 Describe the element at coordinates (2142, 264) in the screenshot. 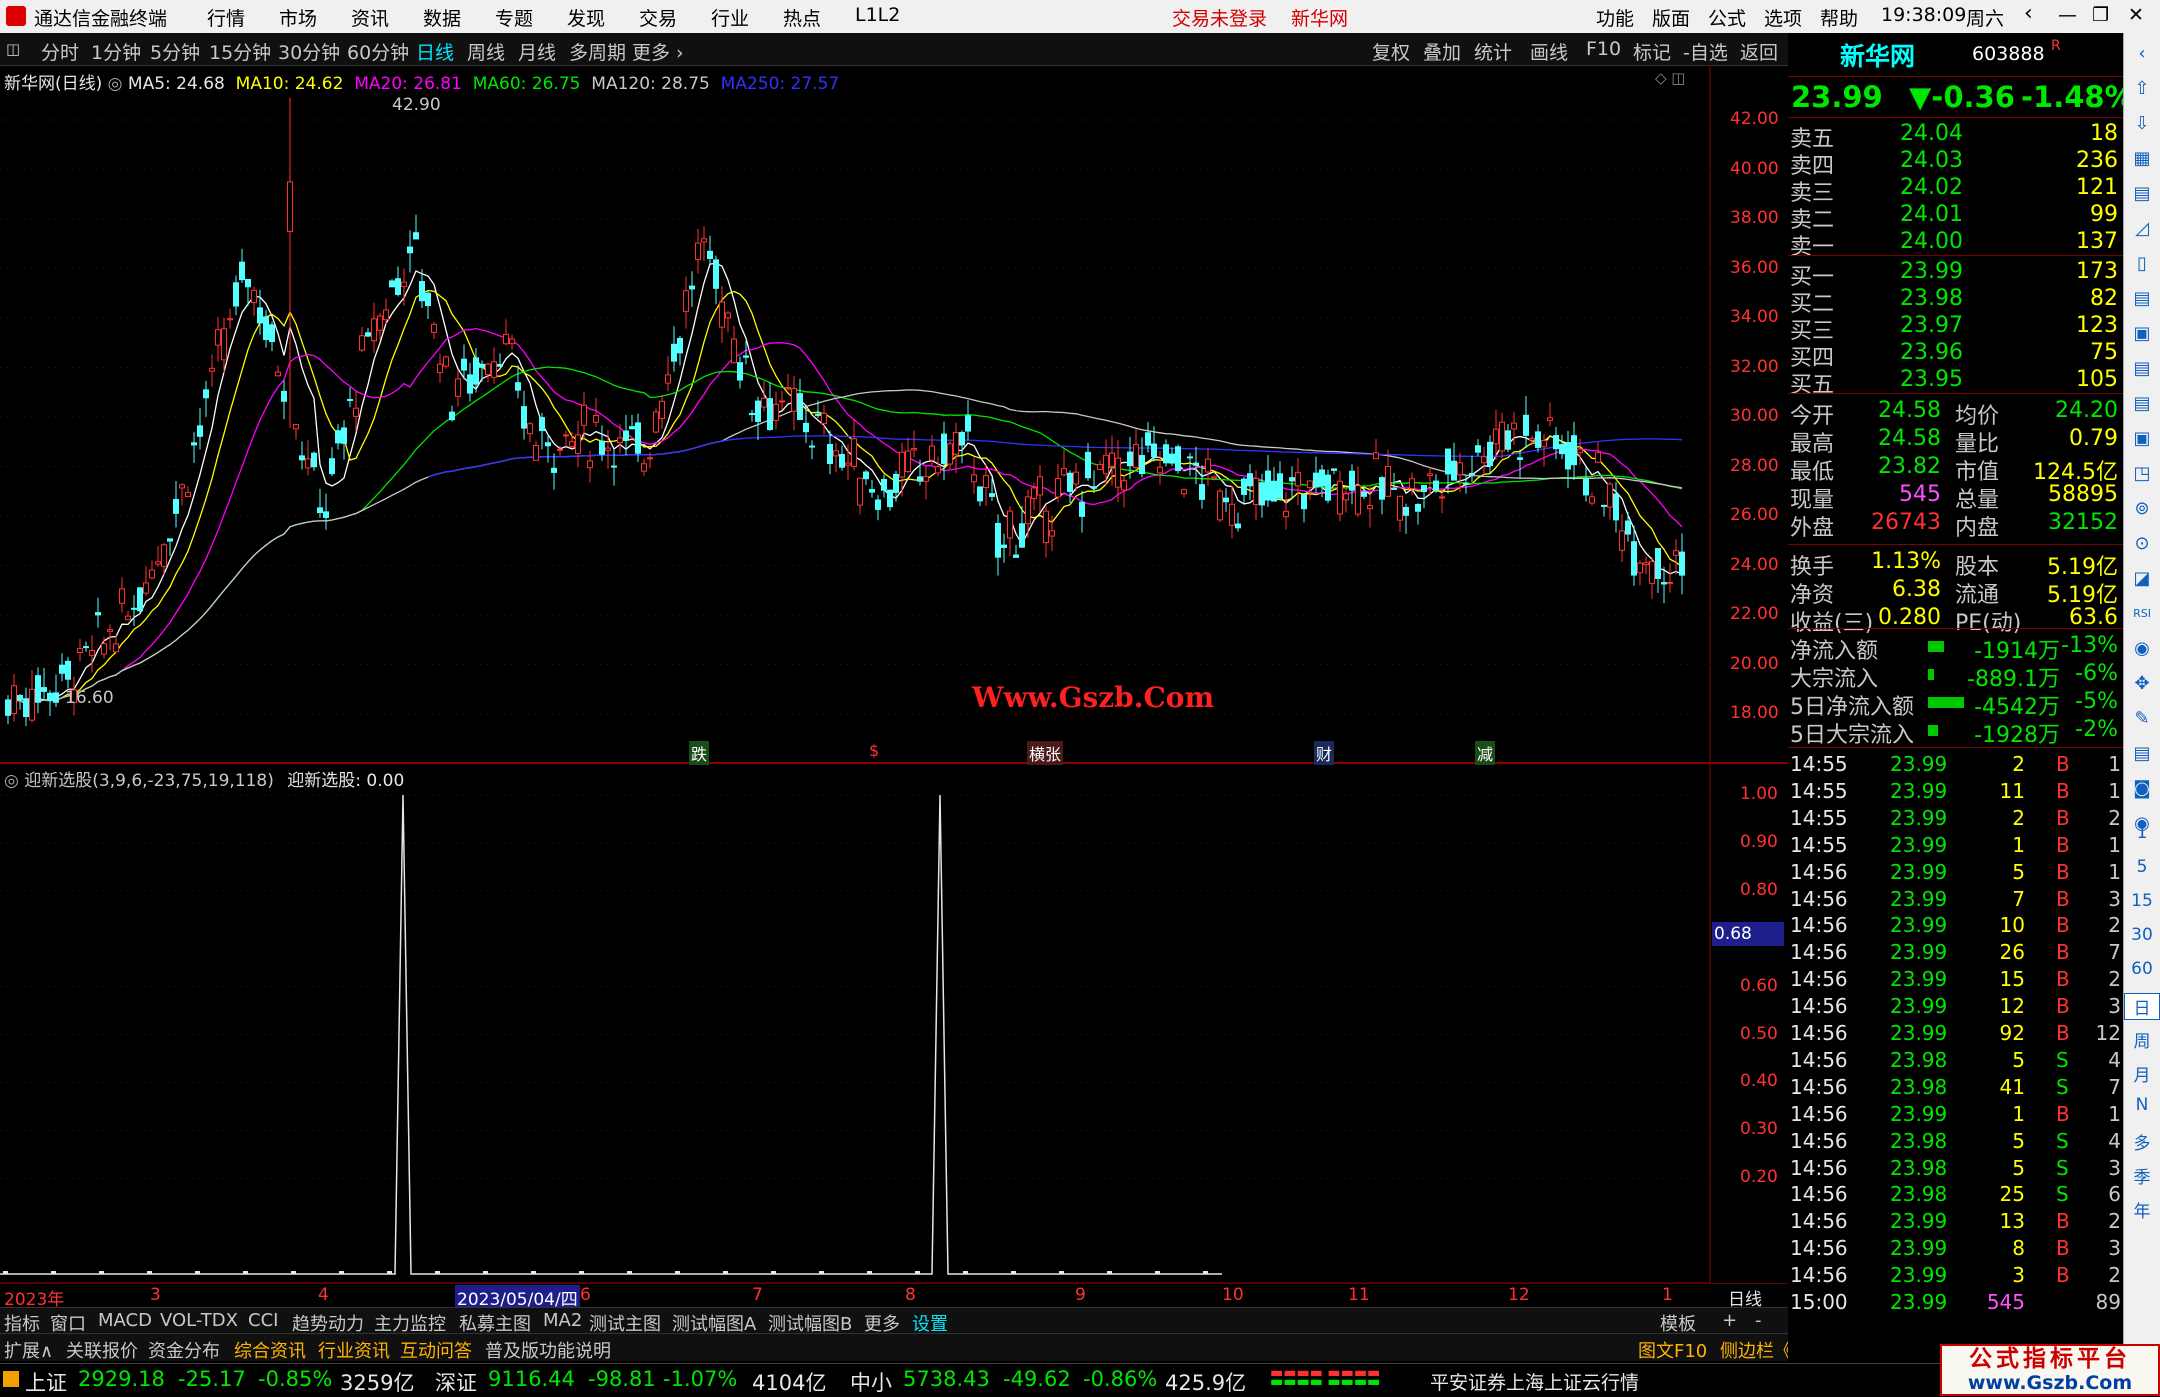

I see `side-tool-icon: ▯` at that location.